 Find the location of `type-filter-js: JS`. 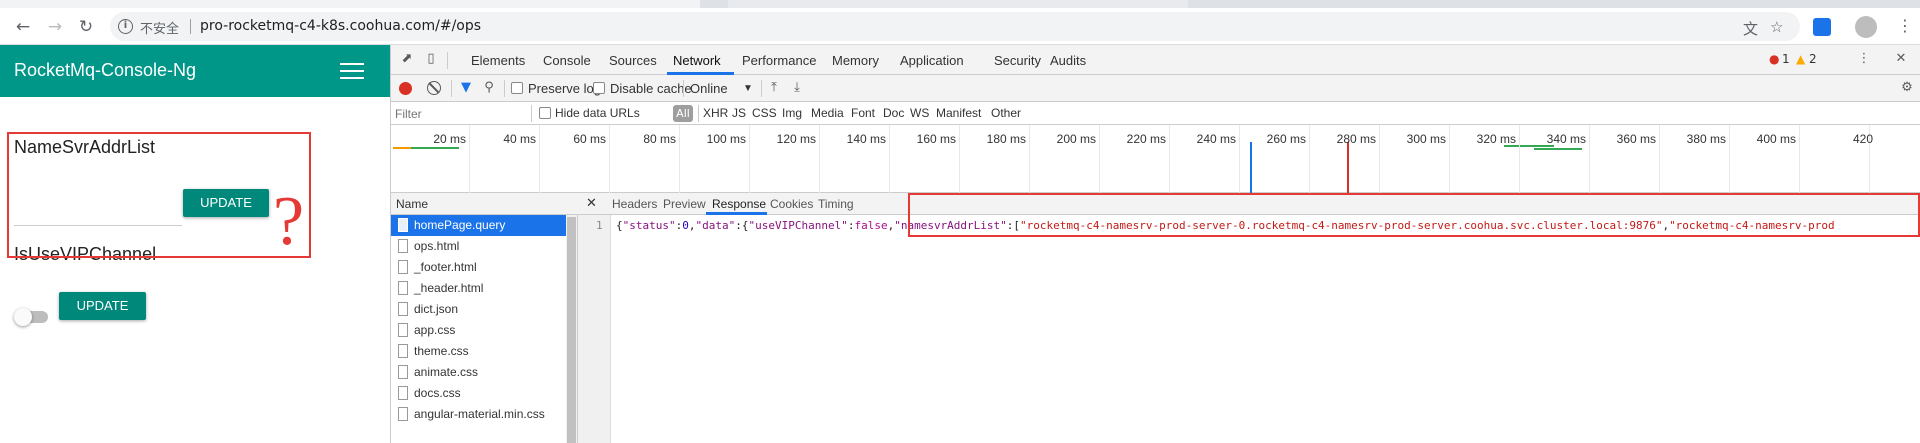

type-filter-js: JS is located at coordinates (739, 113).